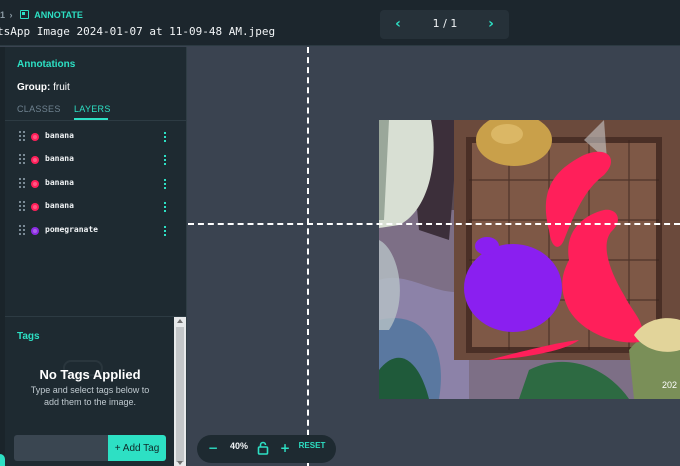 Image resolution: width=680 pixels, height=466 pixels. Describe the element at coordinates (46, 64) in the screenshot. I see `annotations-title: Annotations` at that location.